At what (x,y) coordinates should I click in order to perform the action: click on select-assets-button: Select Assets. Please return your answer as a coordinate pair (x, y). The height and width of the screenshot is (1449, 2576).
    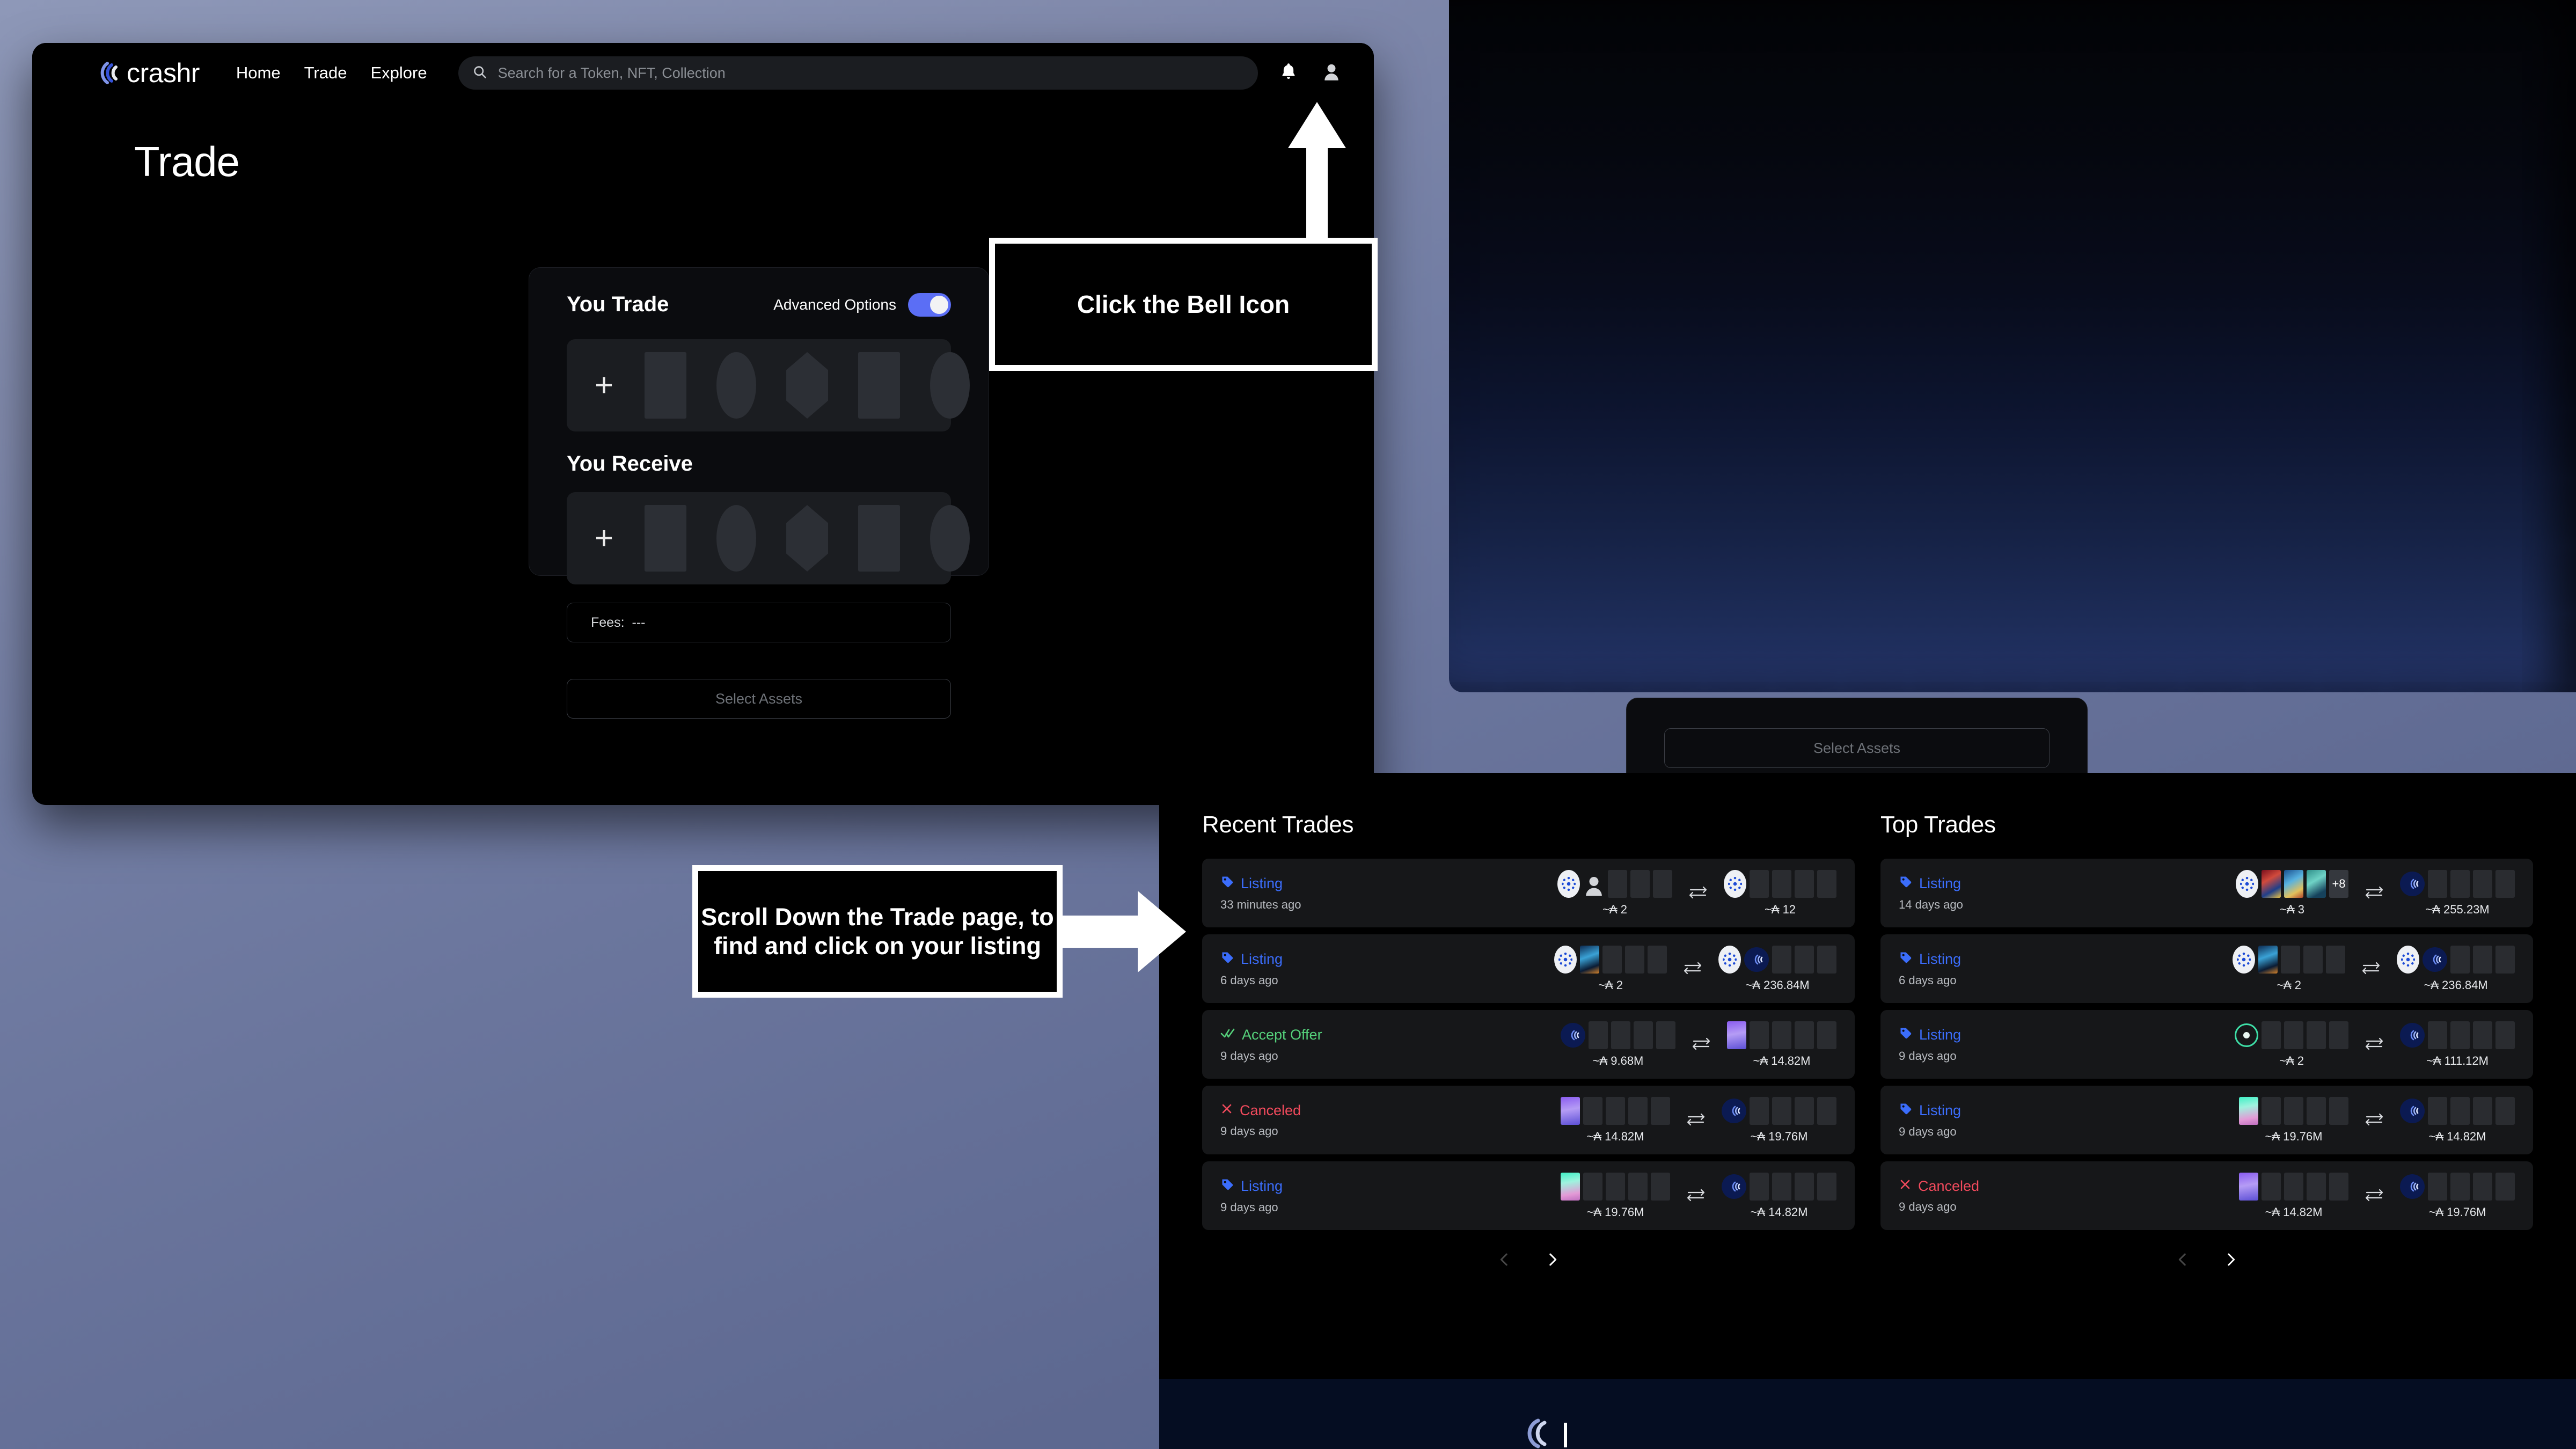
    Looking at the image, I should click on (759, 699).